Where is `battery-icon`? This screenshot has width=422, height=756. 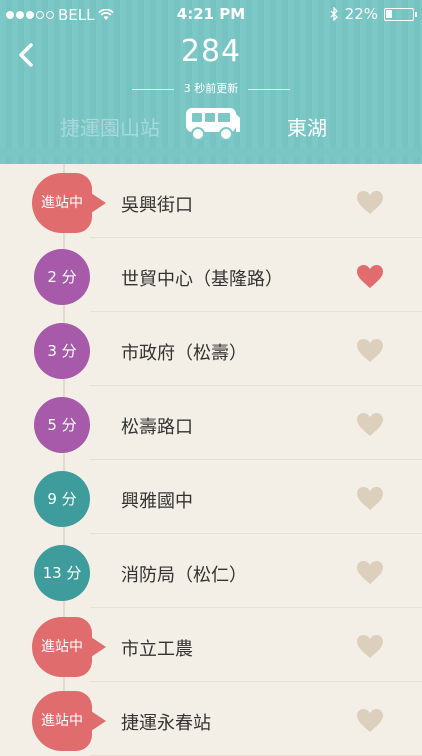 battery-icon is located at coordinates (400, 14).